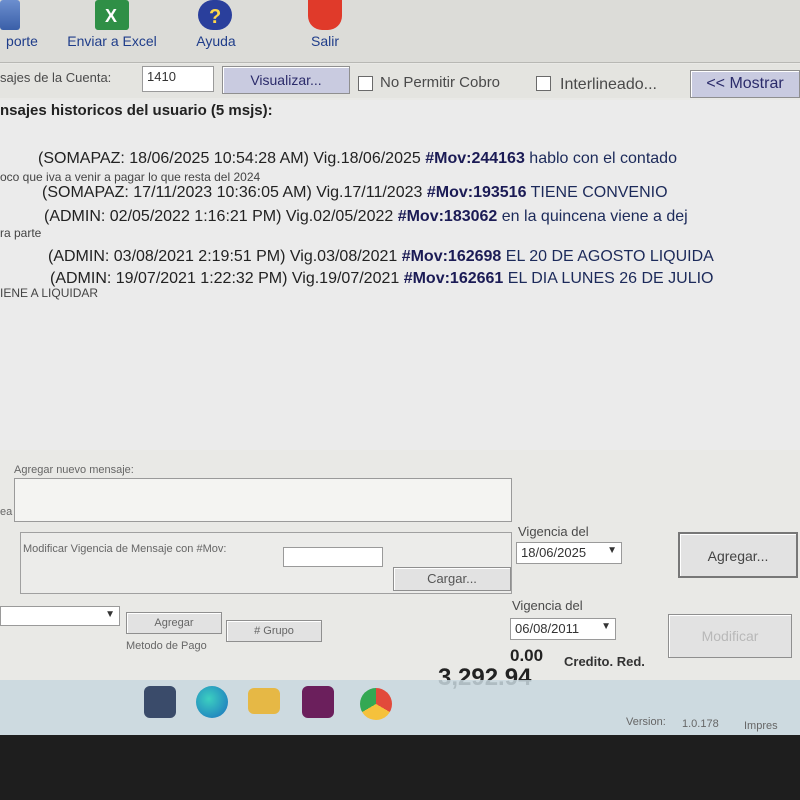  I want to click on group-button: # Grupo, so click(274, 631).